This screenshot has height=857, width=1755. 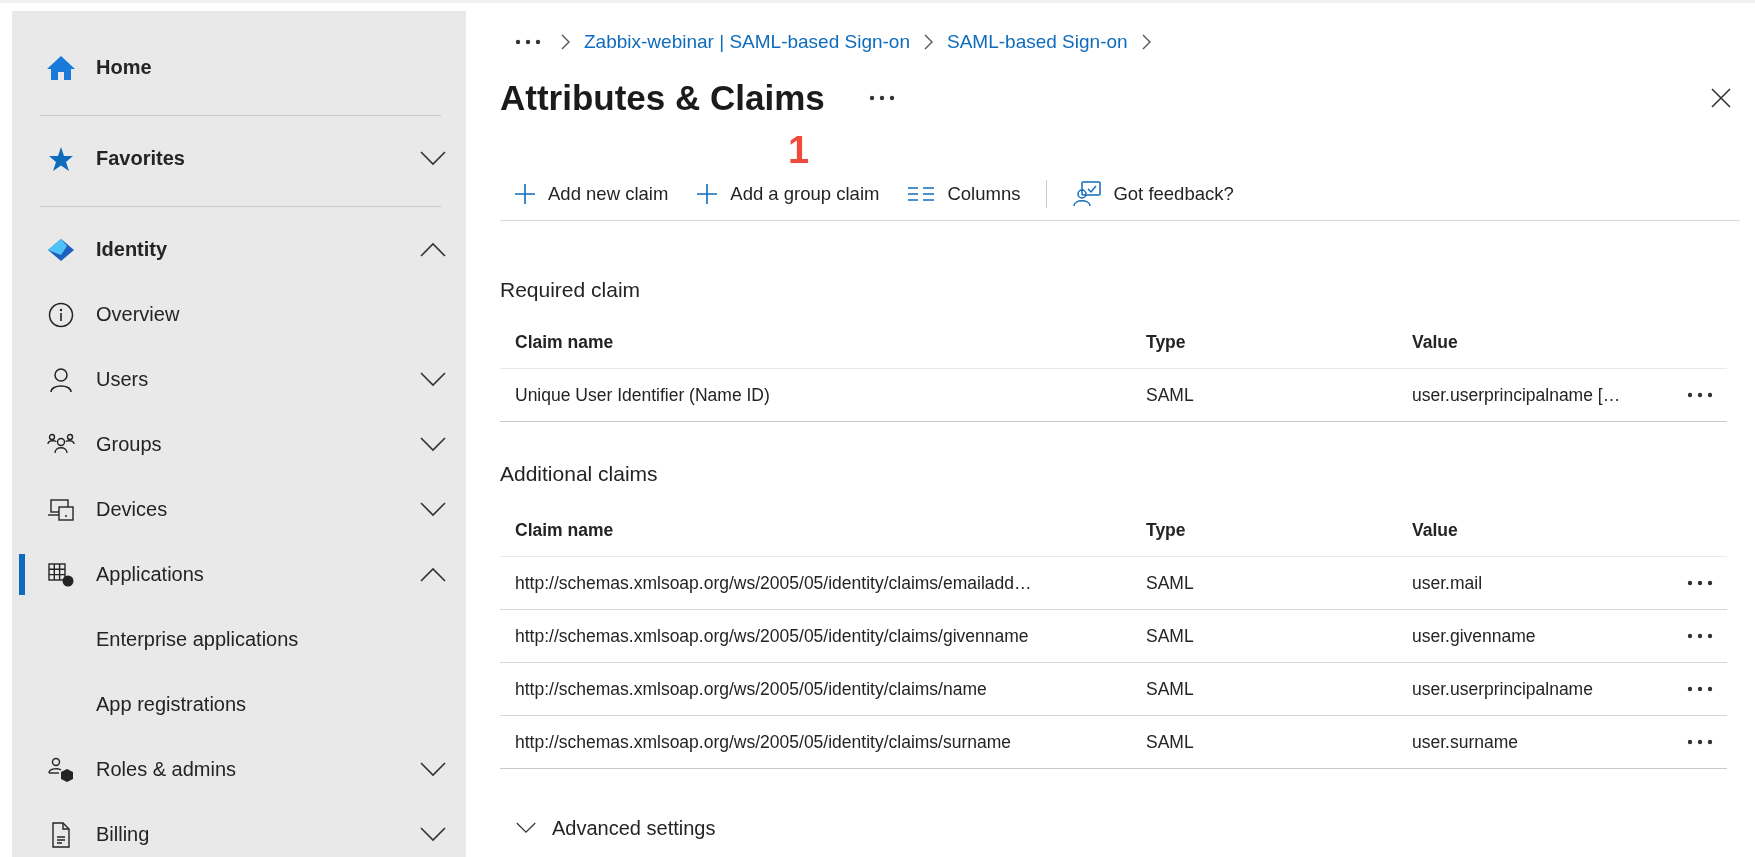 What do you see at coordinates (799, 150) in the screenshot?
I see `annotation-number: 1` at bounding box center [799, 150].